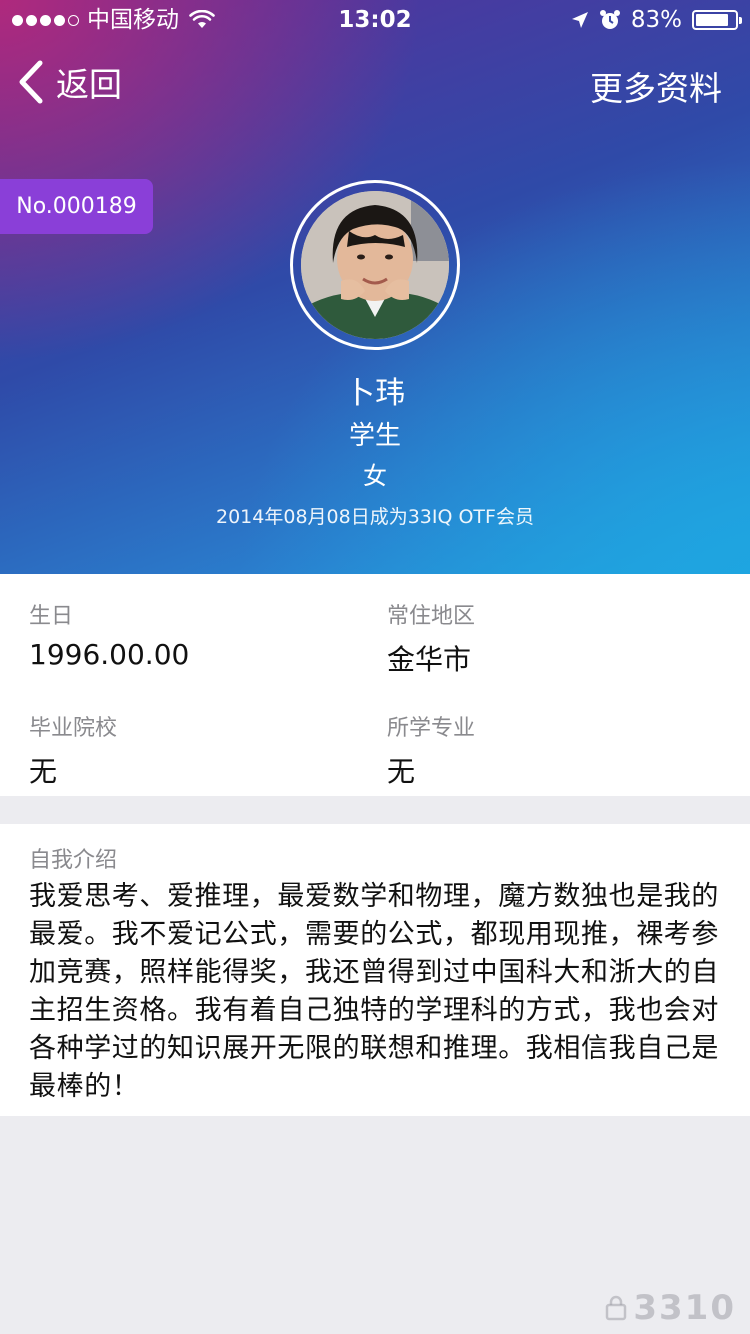 The image size is (750, 1334). Describe the element at coordinates (431, 616) in the screenshot. I see `region-label: 常住地区` at that location.